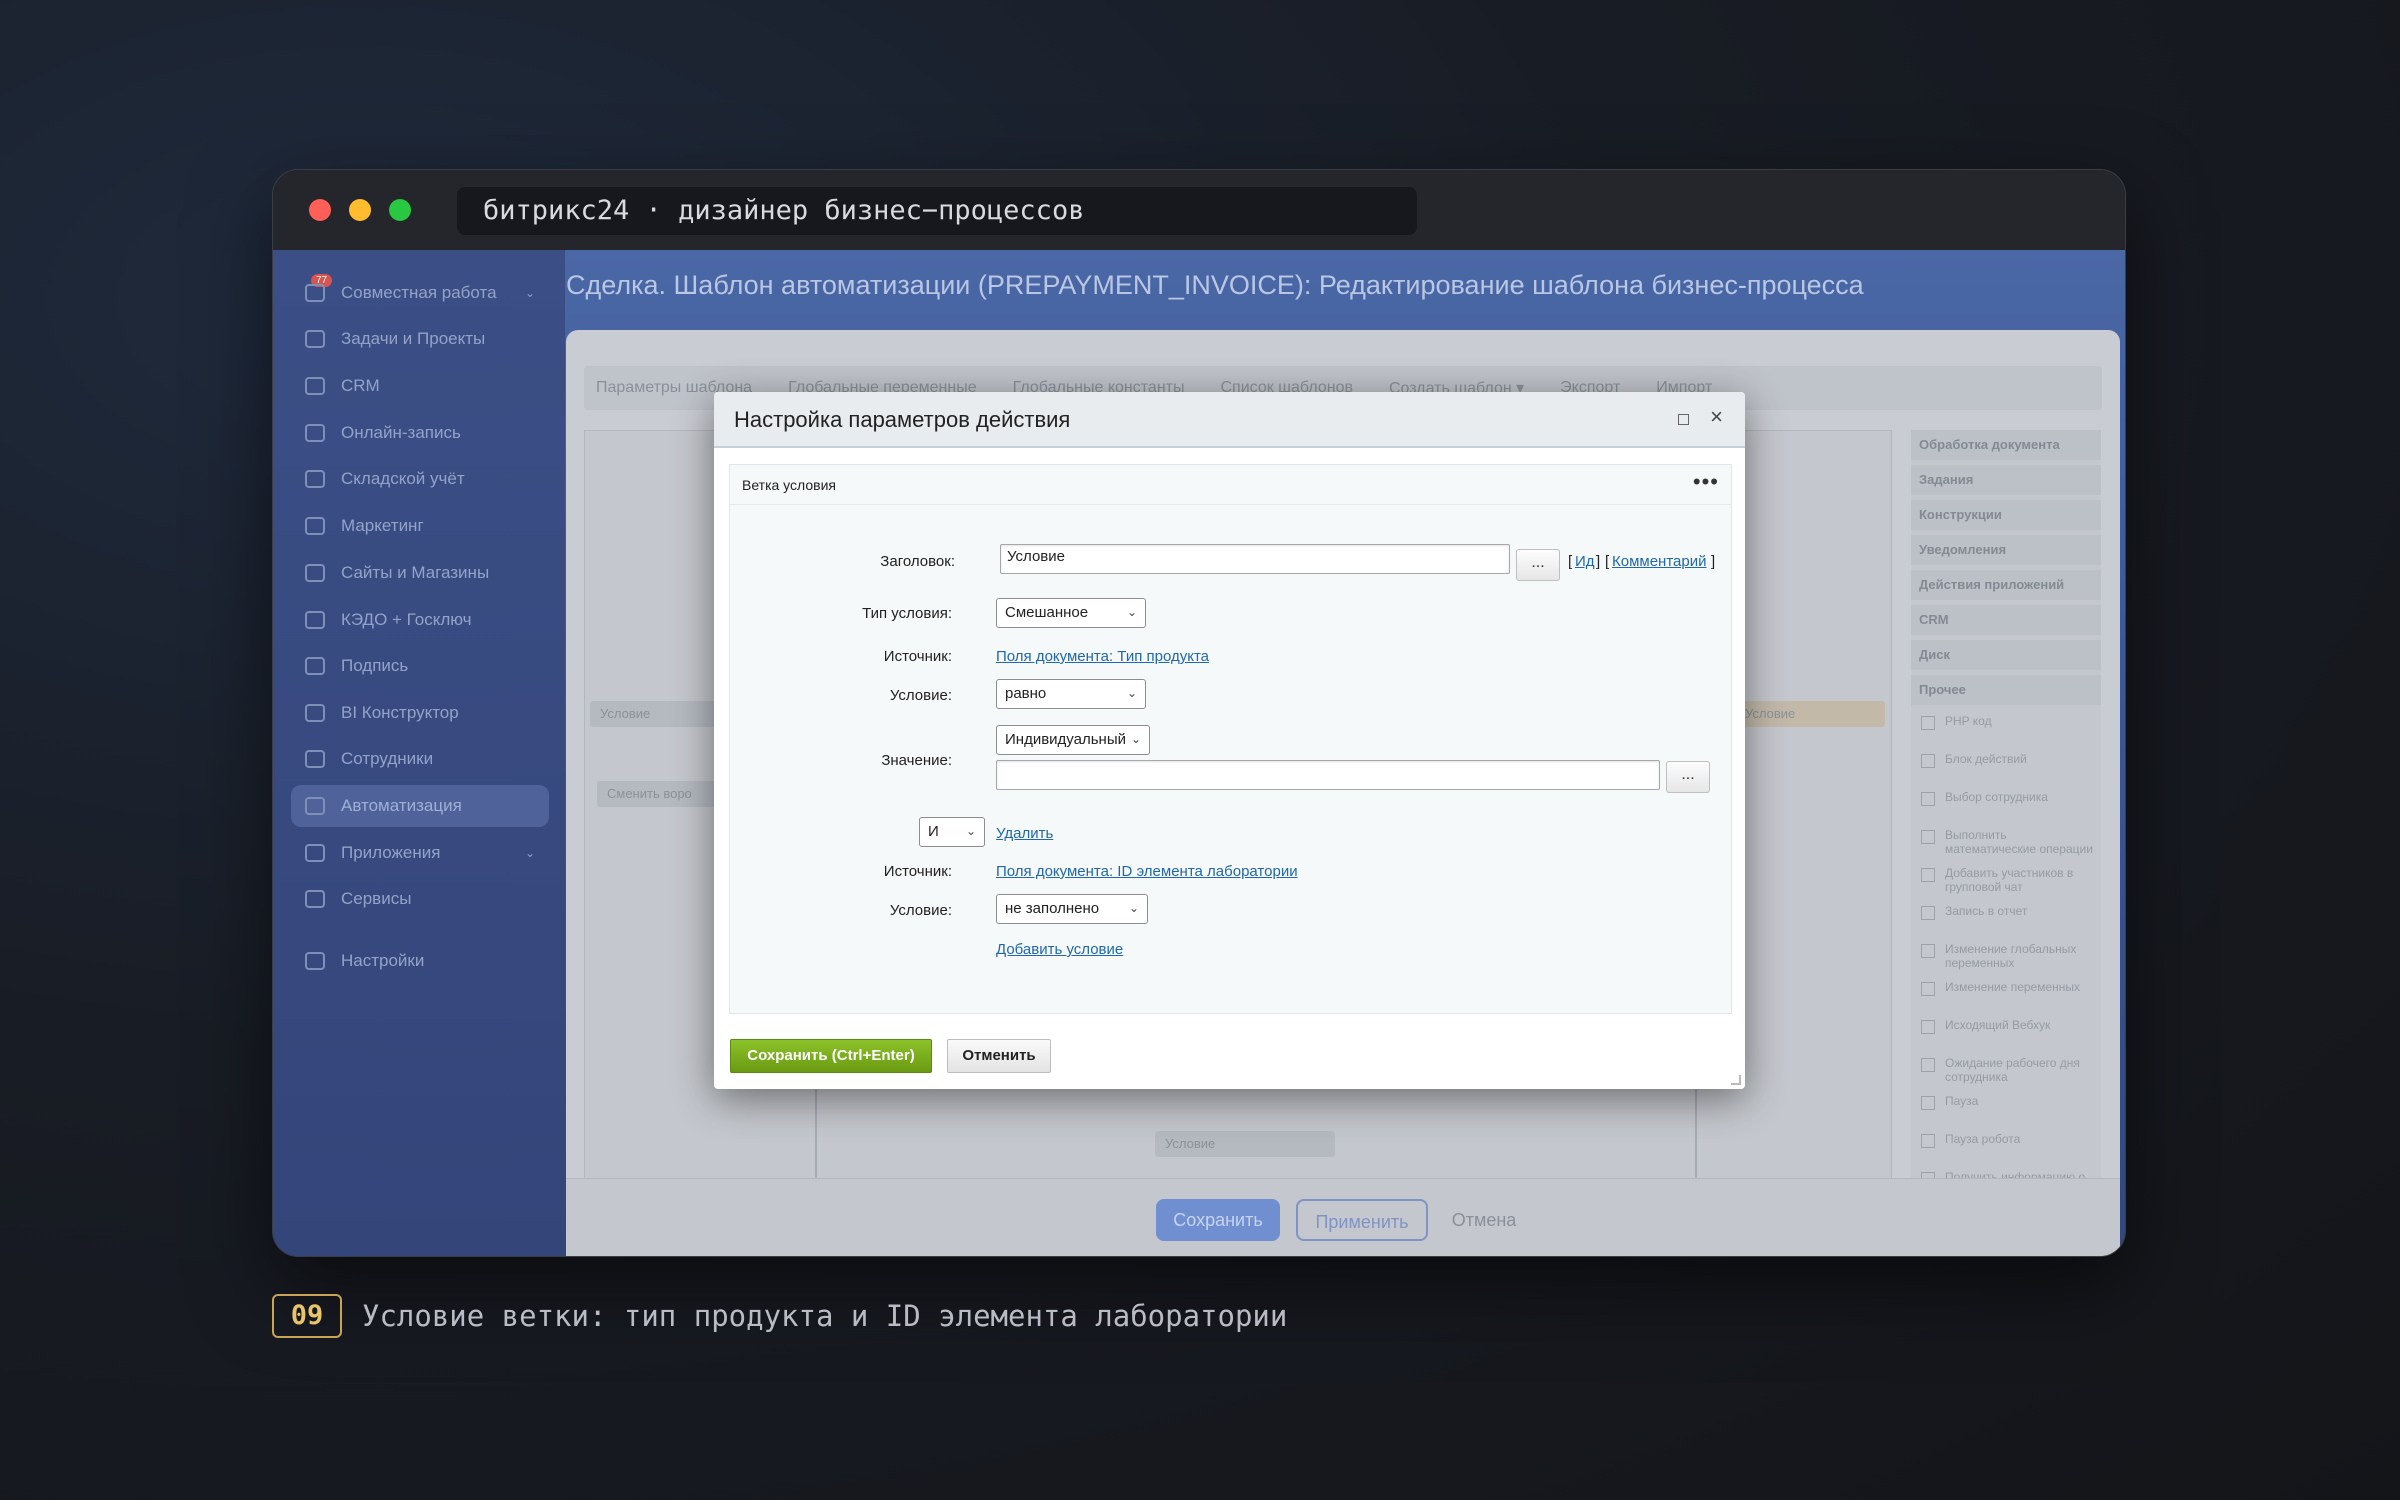  Describe the element at coordinates (420, 293) in the screenshot. I see `sidebar-item-collaboration: Совместная работа ⌄` at that location.